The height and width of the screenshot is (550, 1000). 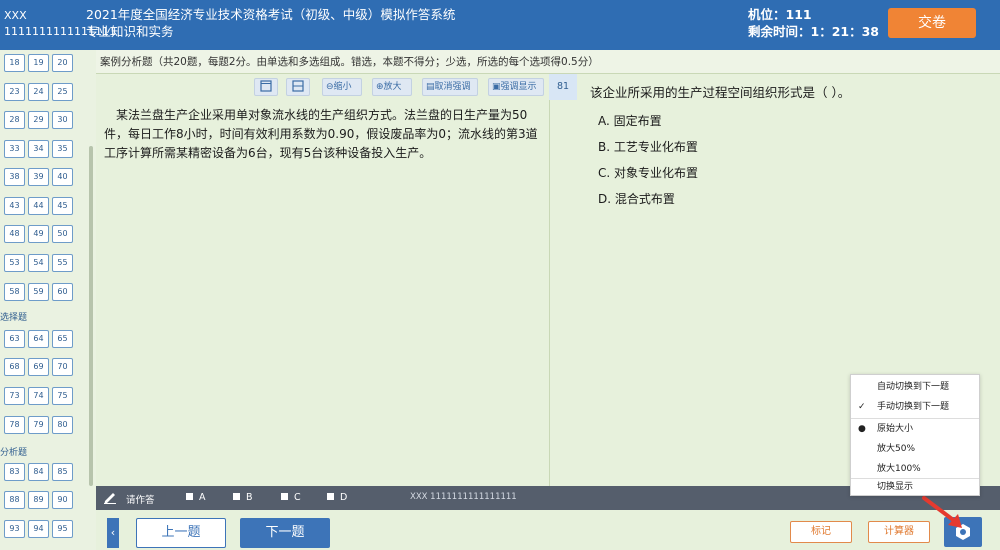 What do you see at coordinates (62, 292) in the screenshot?
I see `question-number-button: 60` at bounding box center [62, 292].